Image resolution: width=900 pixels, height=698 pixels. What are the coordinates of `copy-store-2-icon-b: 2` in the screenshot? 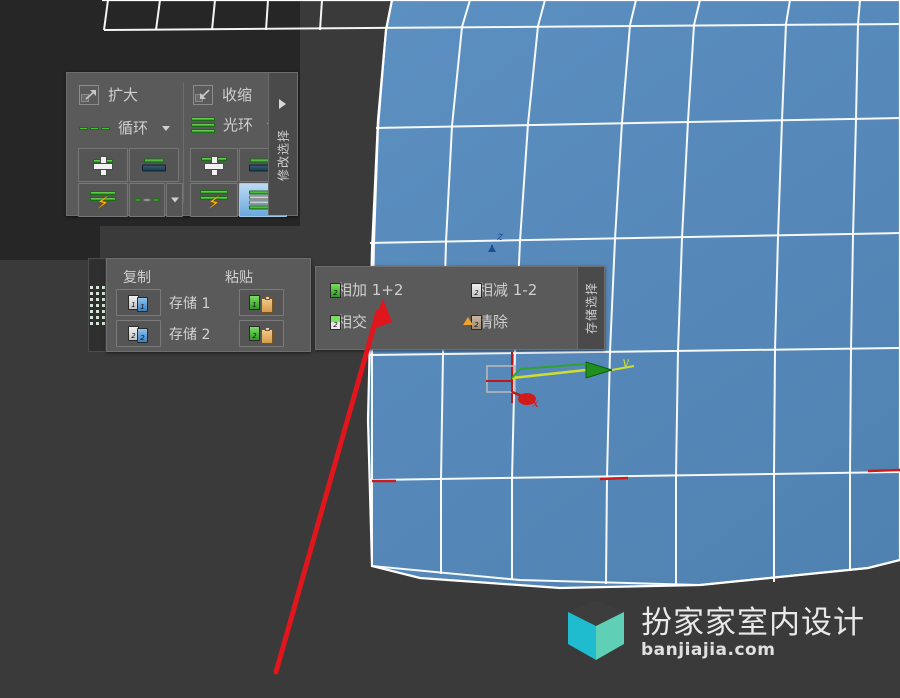 It's located at (142, 335).